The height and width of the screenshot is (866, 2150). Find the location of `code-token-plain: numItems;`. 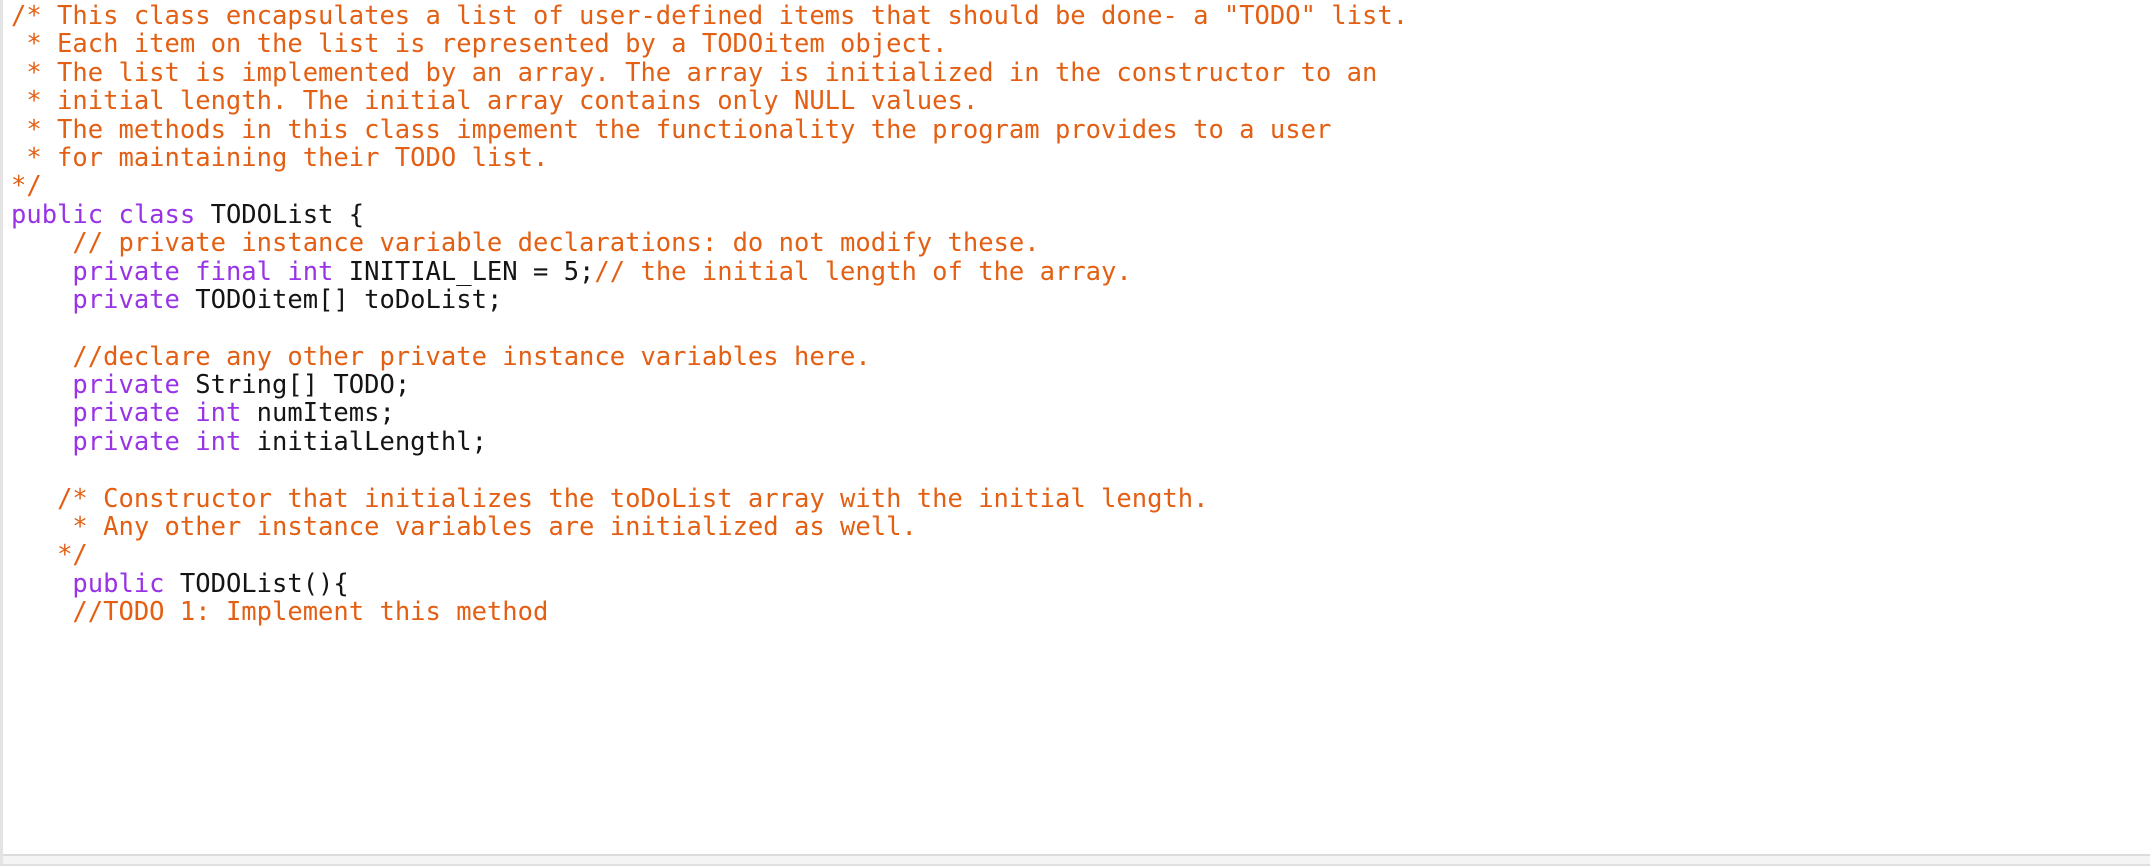

code-token-plain: numItems; is located at coordinates (325, 413).